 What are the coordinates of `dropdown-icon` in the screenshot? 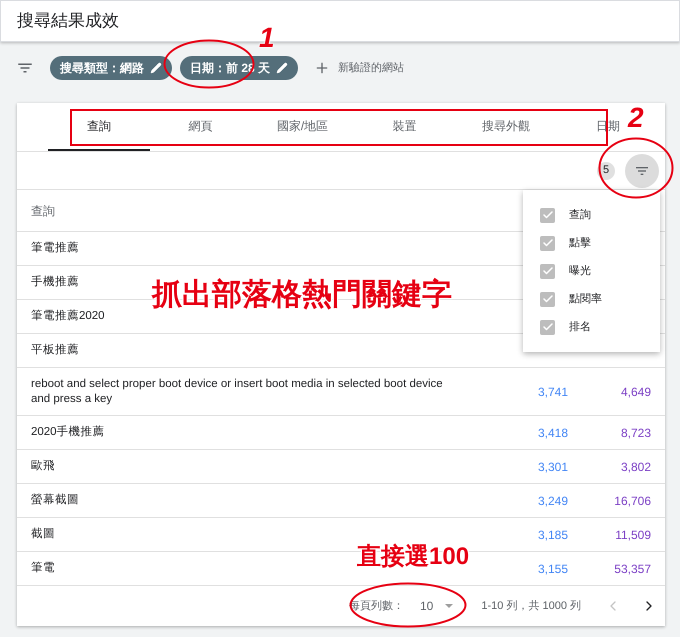 It's located at (449, 606).